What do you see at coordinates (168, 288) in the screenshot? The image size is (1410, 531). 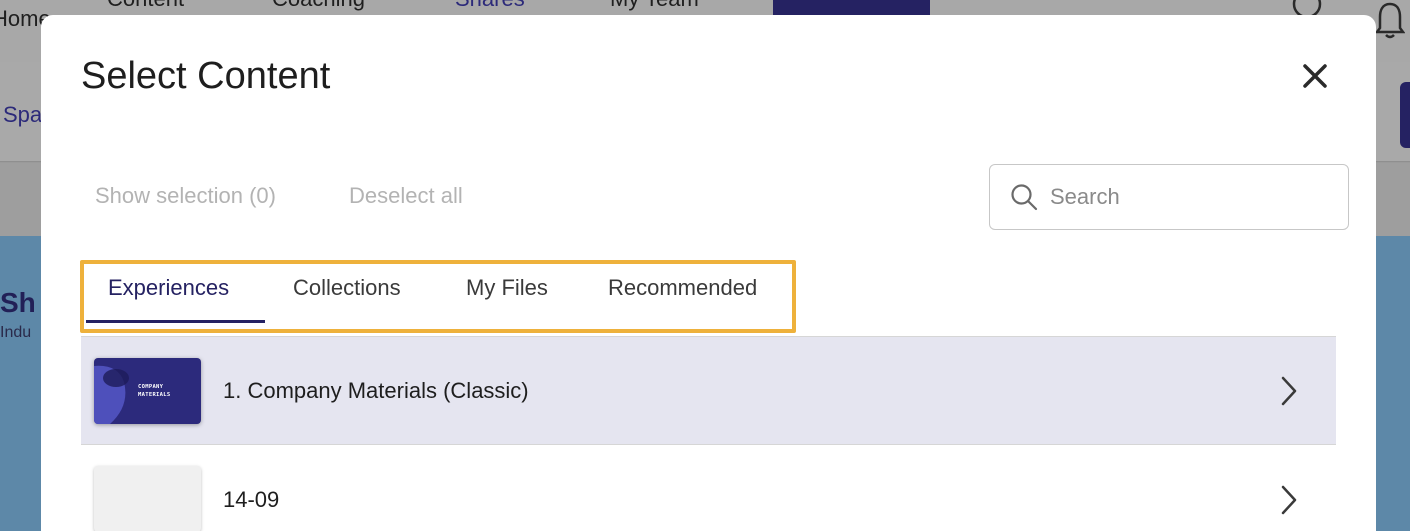 I see `tab-experiences: Experiences` at bounding box center [168, 288].